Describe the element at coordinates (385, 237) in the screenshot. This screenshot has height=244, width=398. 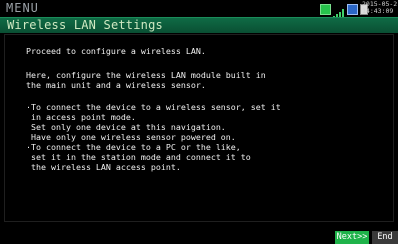
I see `end-button: End` at that location.